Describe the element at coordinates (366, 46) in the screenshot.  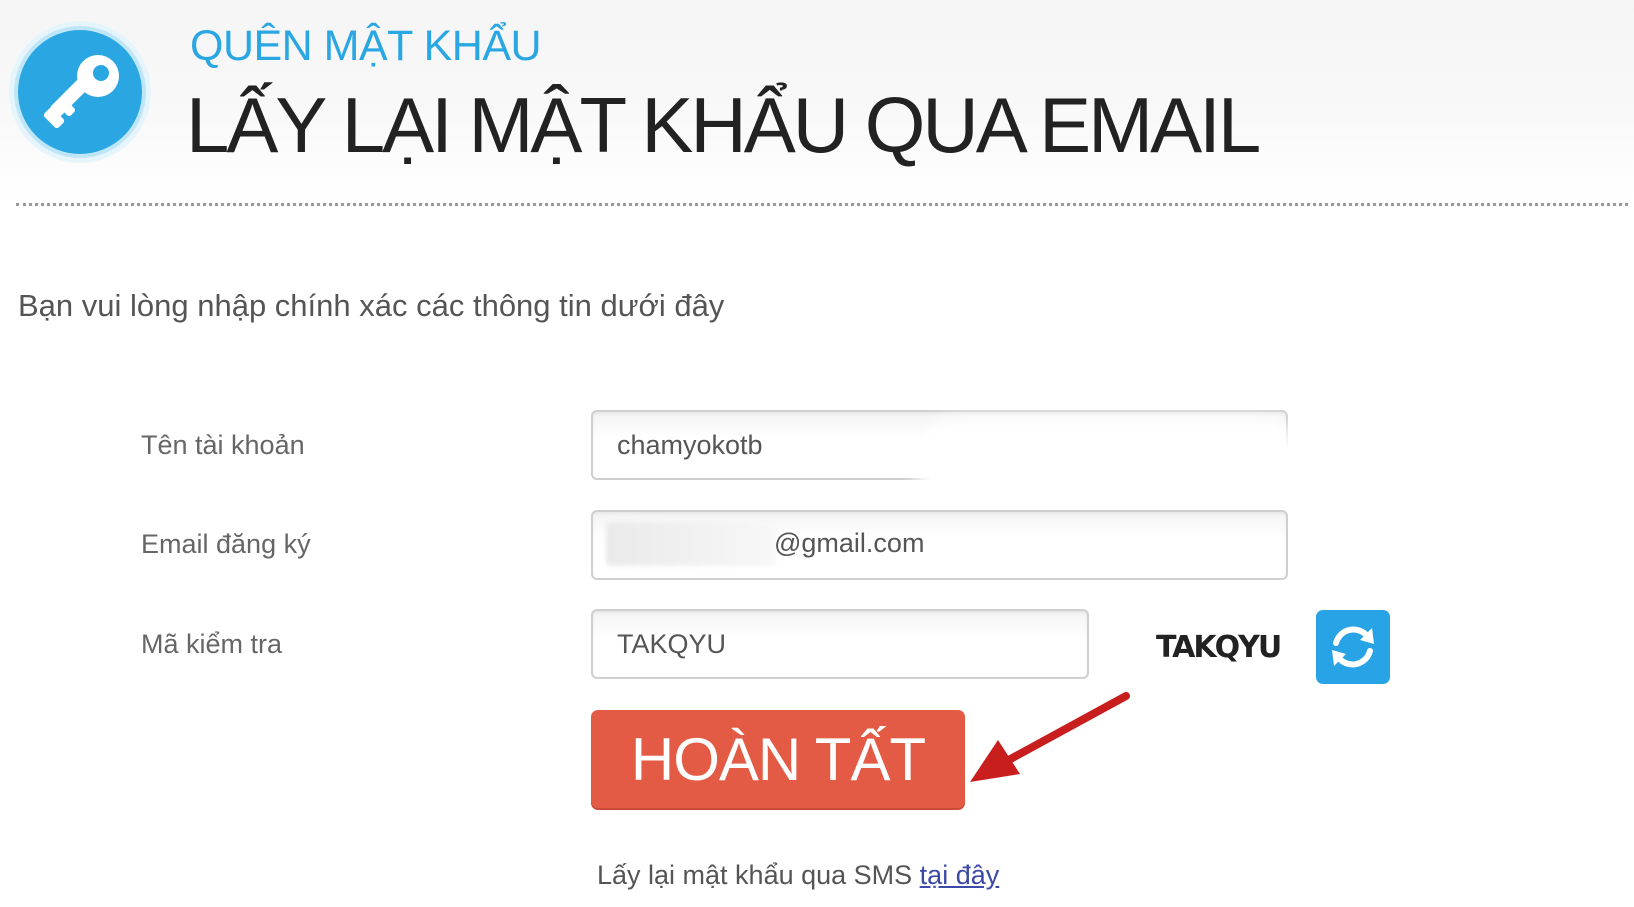
I see `page-subtitle: QUÊN MẬT KHẨU` at that location.